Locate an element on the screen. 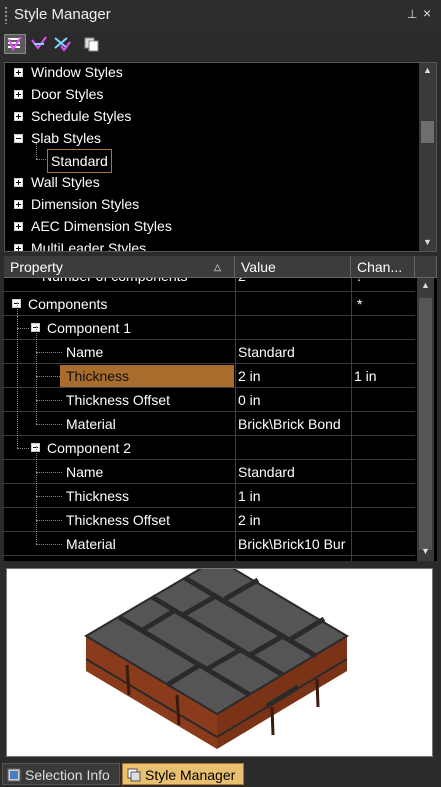 The width and height of the screenshot is (441, 787). purge-styles-button is located at coordinates (63, 44).